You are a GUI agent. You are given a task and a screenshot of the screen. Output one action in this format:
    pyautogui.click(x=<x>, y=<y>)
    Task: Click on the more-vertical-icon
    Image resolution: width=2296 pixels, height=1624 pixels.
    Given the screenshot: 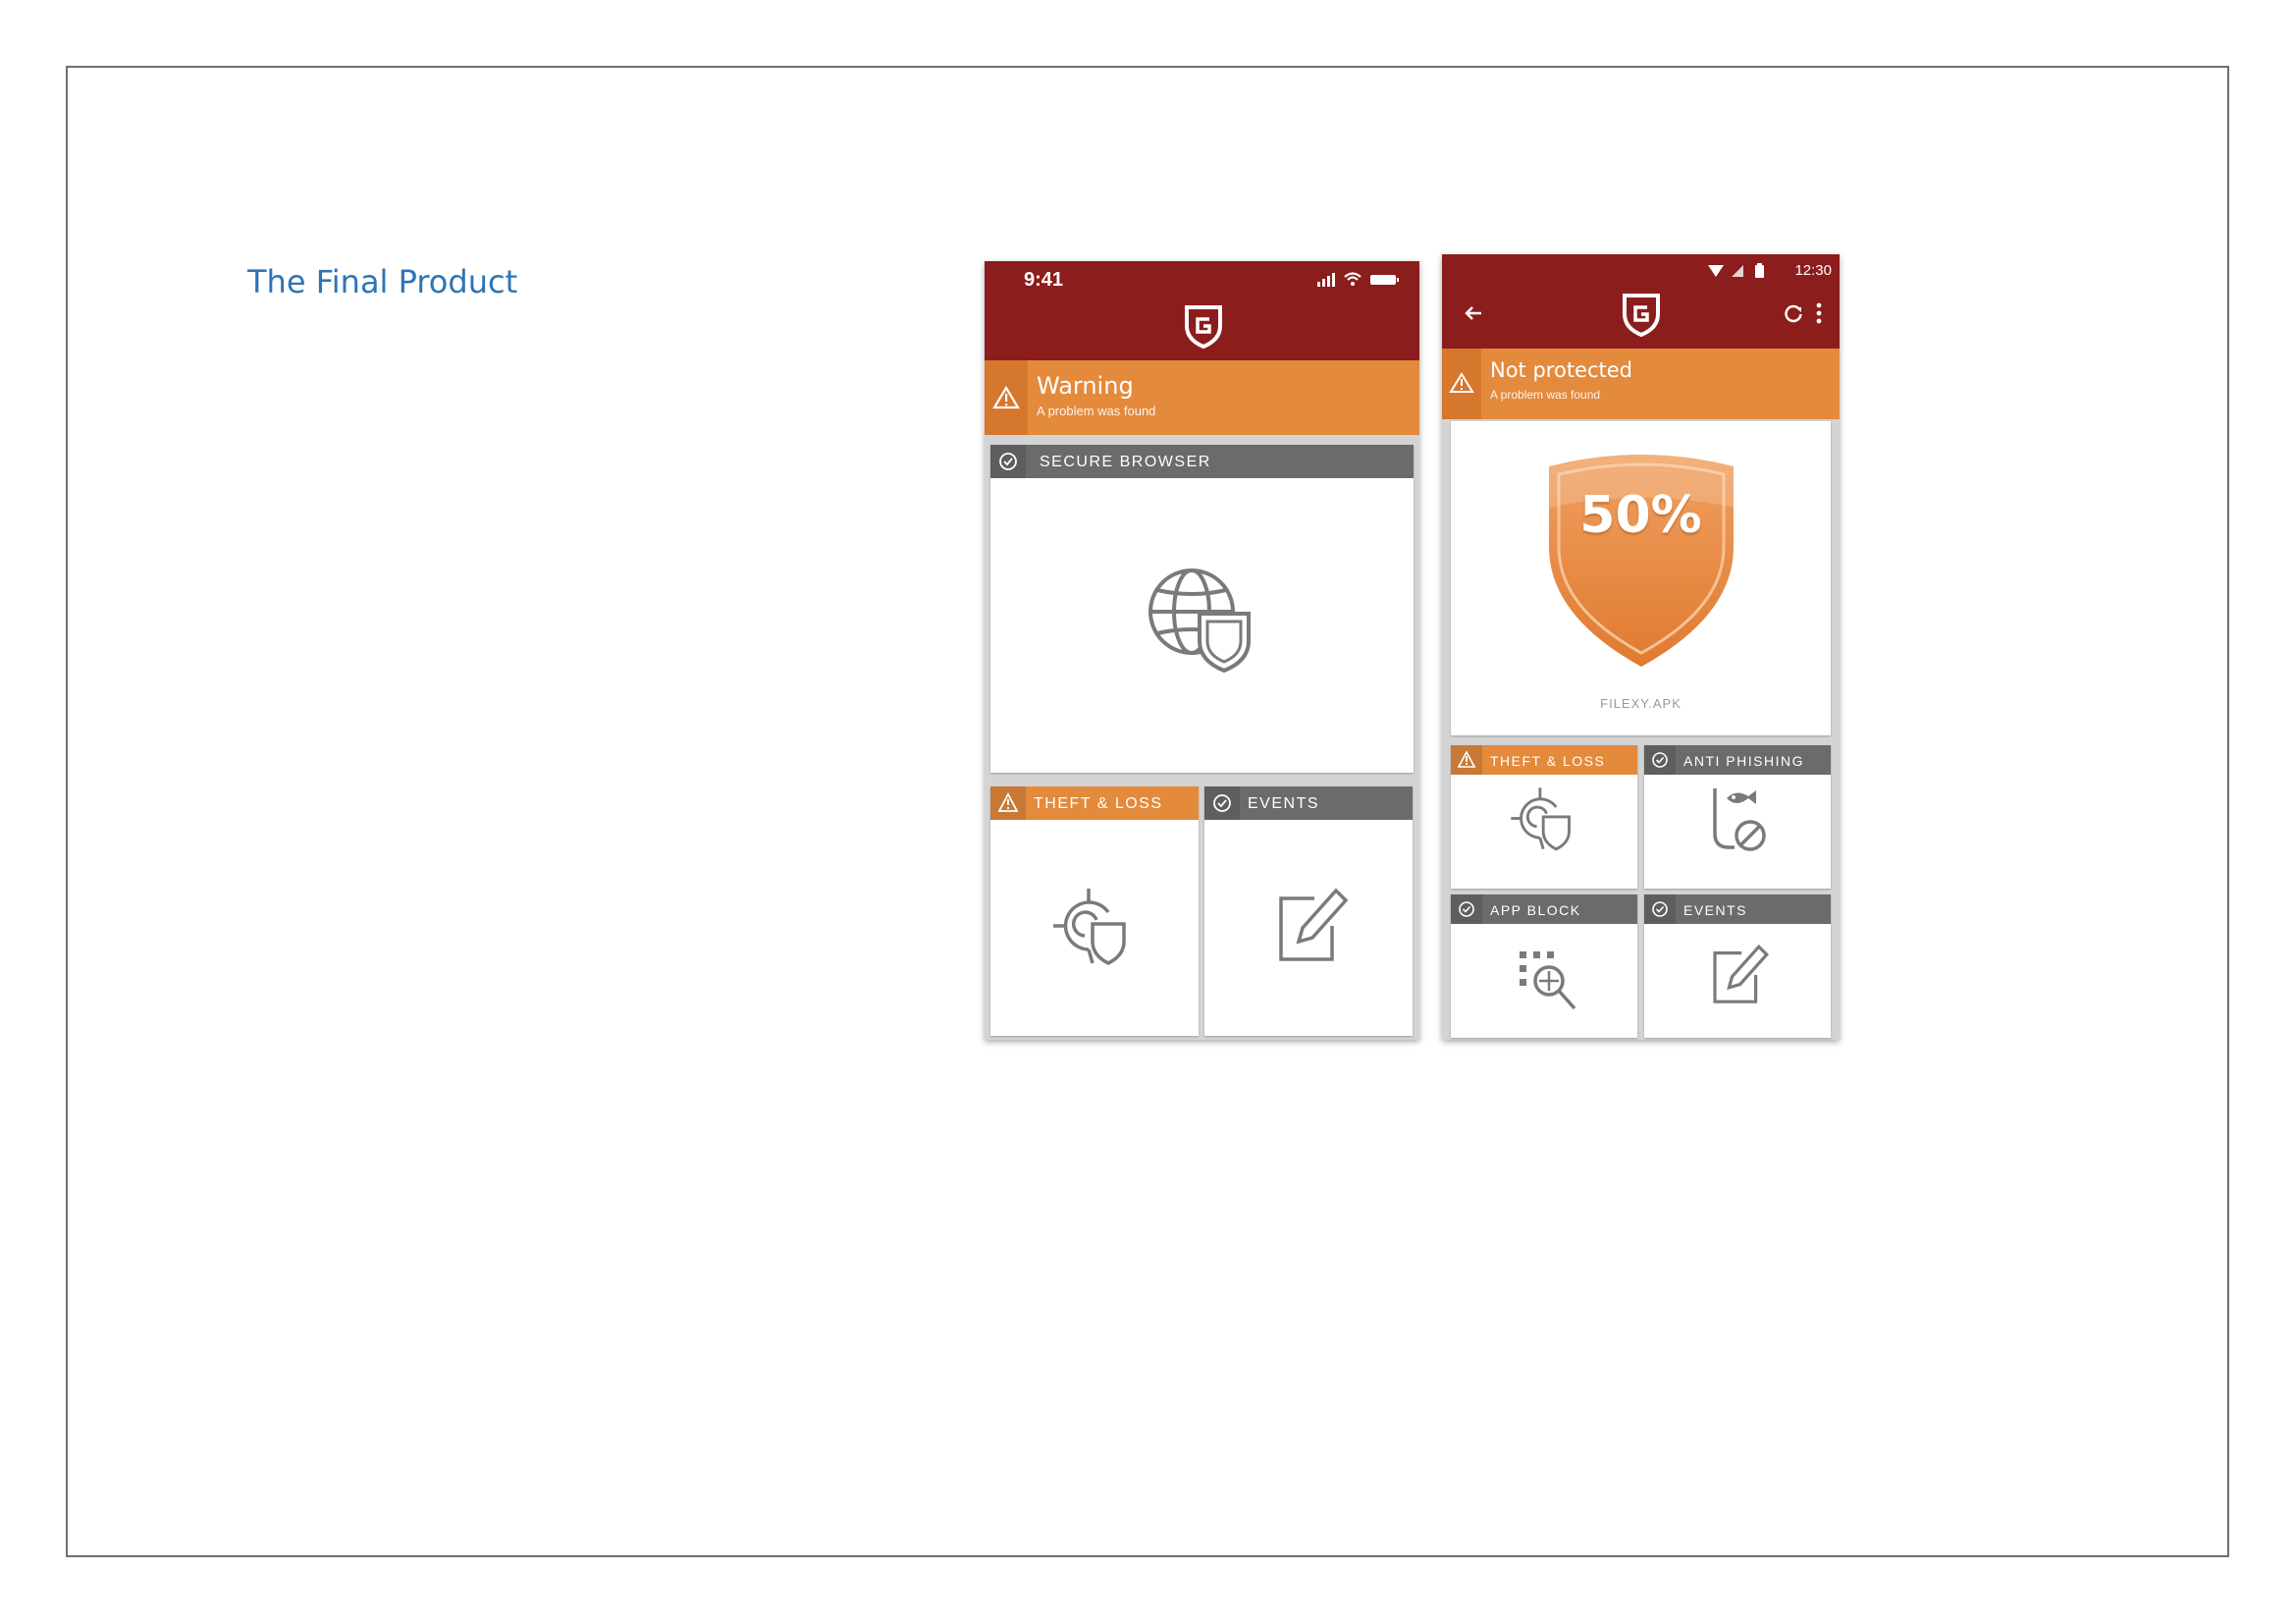 What is the action you would take?
    pyautogui.click(x=1819, y=315)
    